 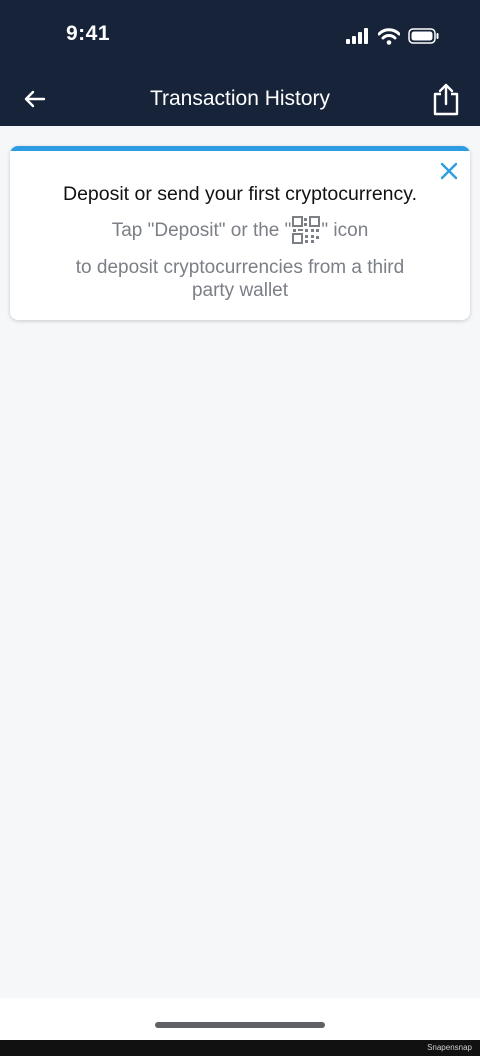 I want to click on card-accent-bar, so click(x=240, y=148).